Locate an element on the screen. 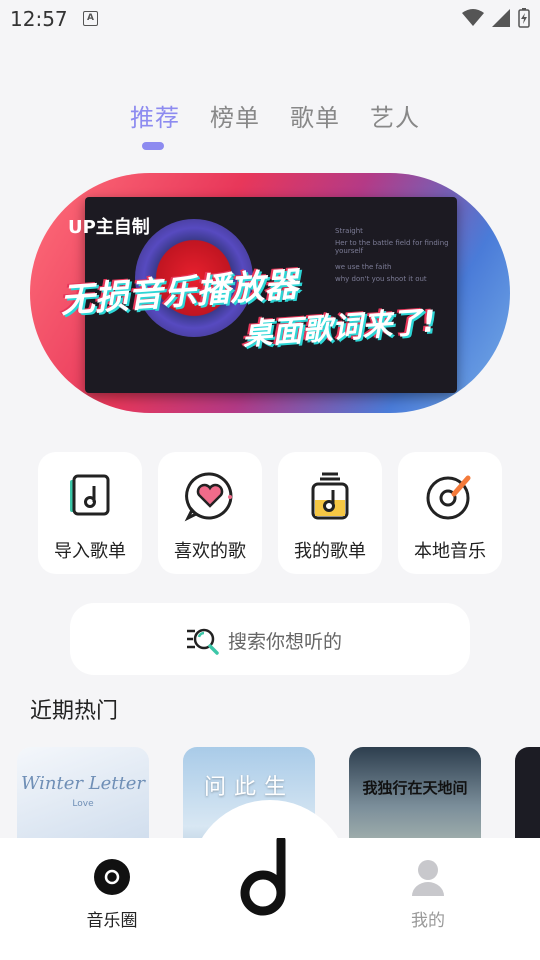 This screenshot has height=960, width=540. nav-music-circle: 音乐圈 is located at coordinates (112, 894).